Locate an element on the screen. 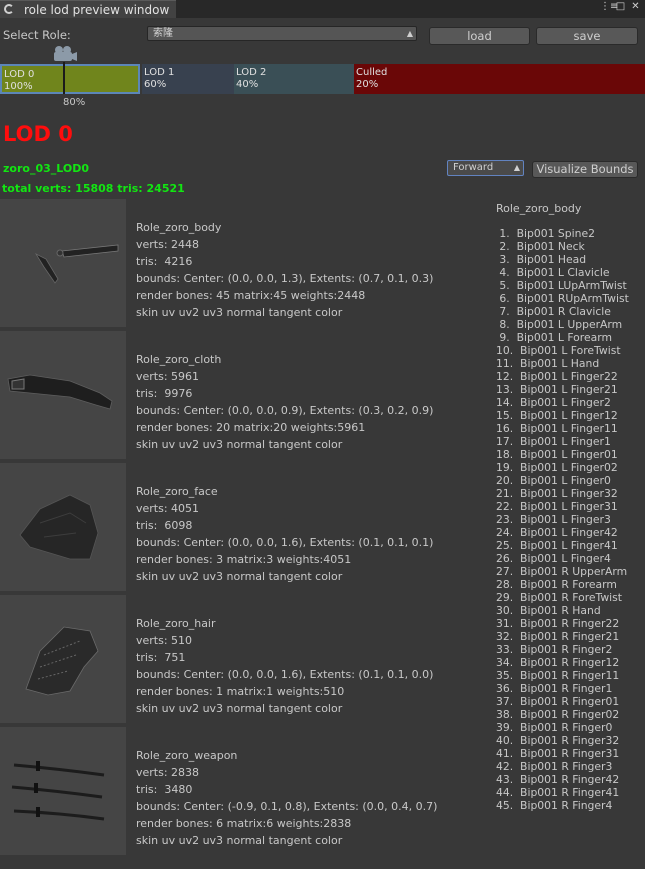 Image resolution: width=645 pixels, height=869 pixels. bone-list-item: 31. Bip001 R Finger22 is located at coordinates (558, 623).